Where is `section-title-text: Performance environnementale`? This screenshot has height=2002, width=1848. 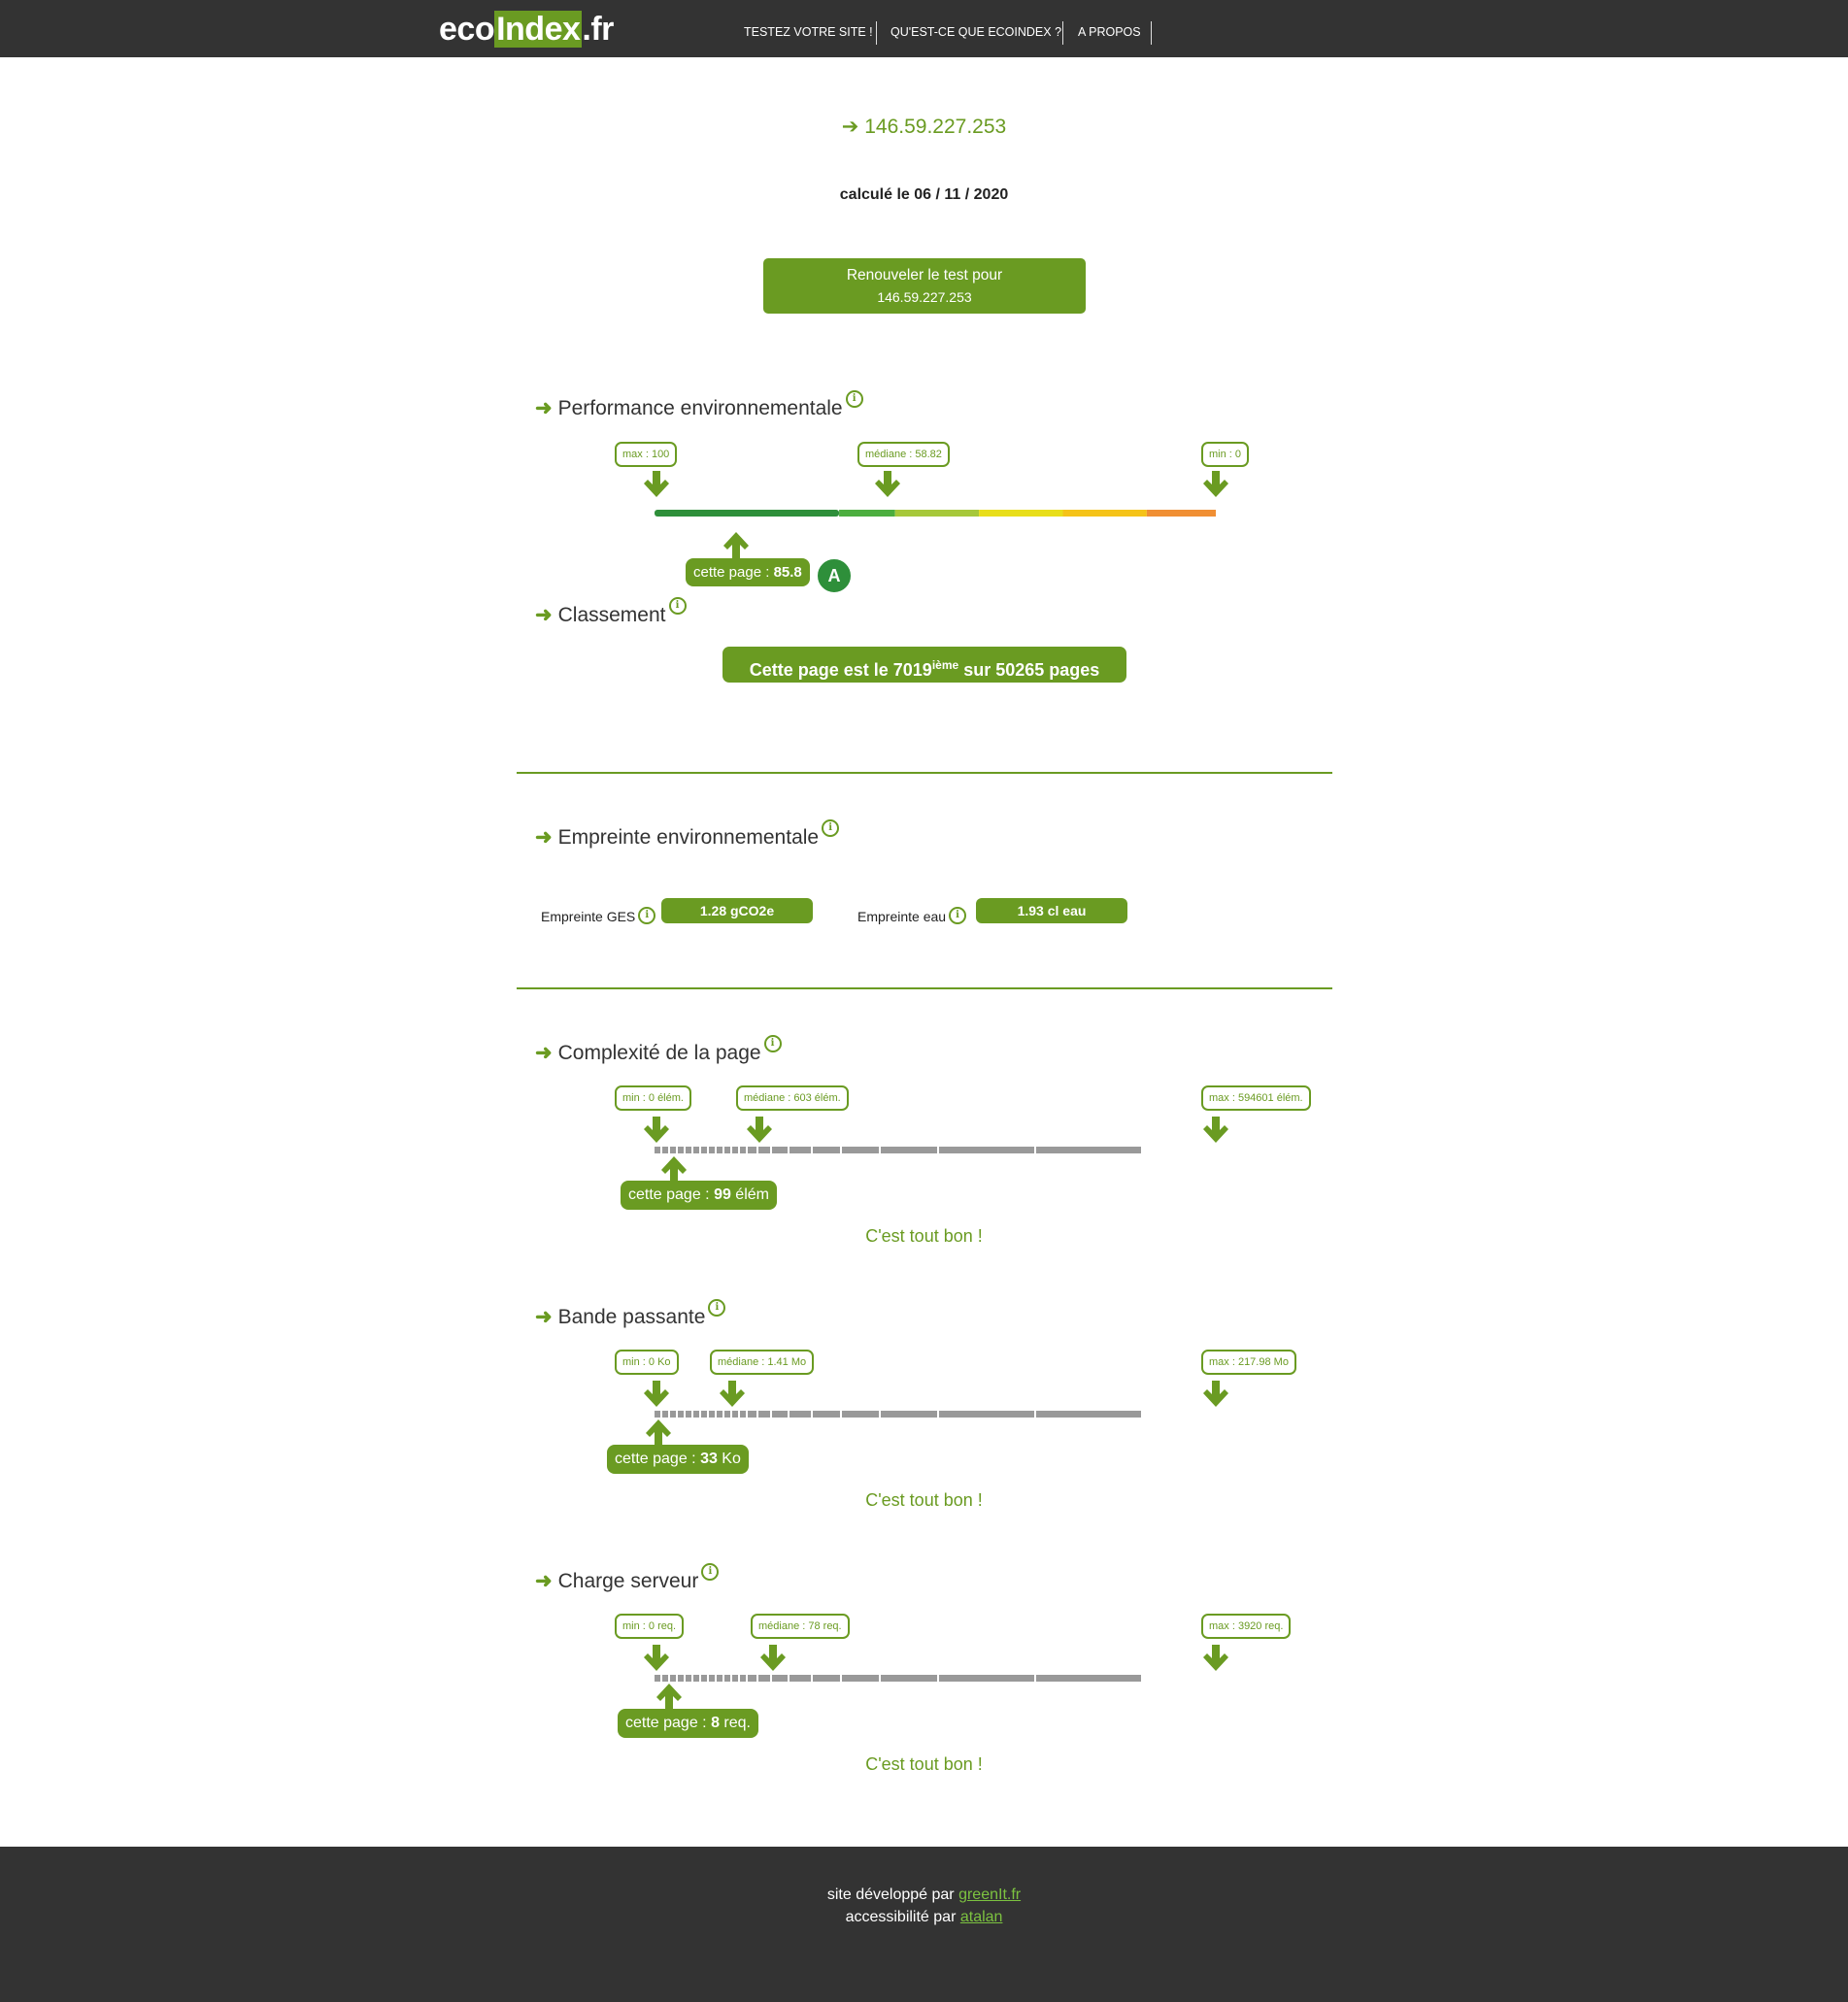
section-title-text: Performance environnementale is located at coordinates (700, 408).